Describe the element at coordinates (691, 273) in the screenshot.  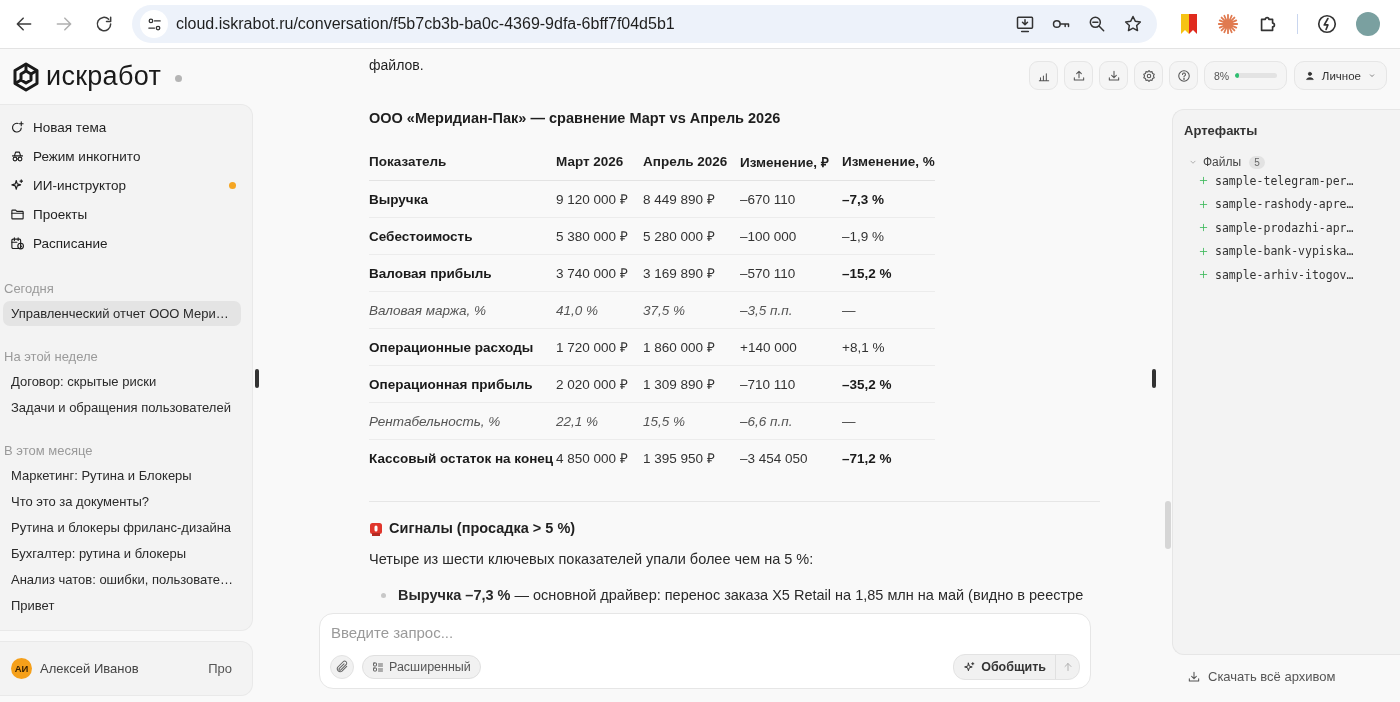
I see `table-cell: 3 169 890 ₽` at that location.